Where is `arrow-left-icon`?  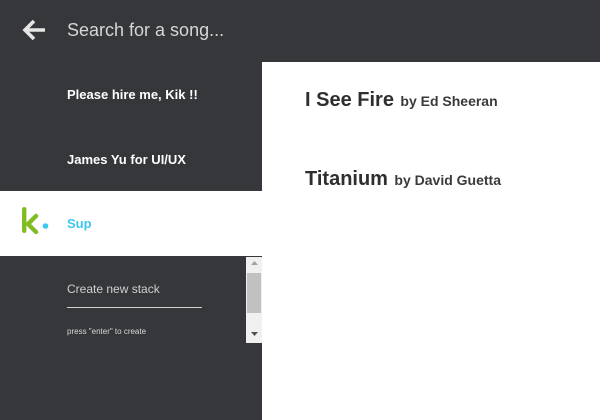 arrow-left-icon is located at coordinates (33, 30).